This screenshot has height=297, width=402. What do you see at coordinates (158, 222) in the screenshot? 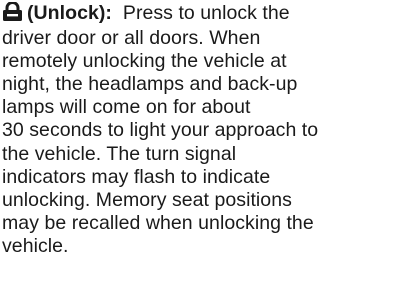
I see `text-line-10: may be recalled when unlocking the` at bounding box center [158, 222].